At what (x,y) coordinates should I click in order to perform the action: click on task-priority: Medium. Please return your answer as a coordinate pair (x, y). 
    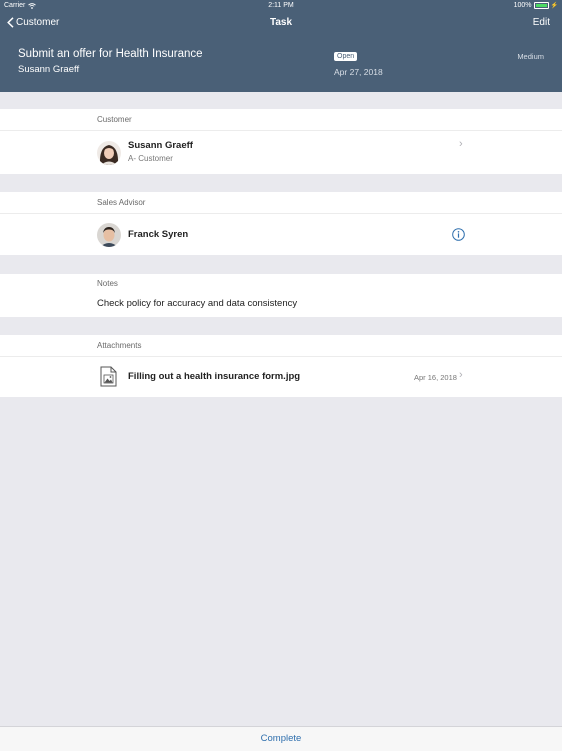
    Looking at the image, I should click on (530, 56).